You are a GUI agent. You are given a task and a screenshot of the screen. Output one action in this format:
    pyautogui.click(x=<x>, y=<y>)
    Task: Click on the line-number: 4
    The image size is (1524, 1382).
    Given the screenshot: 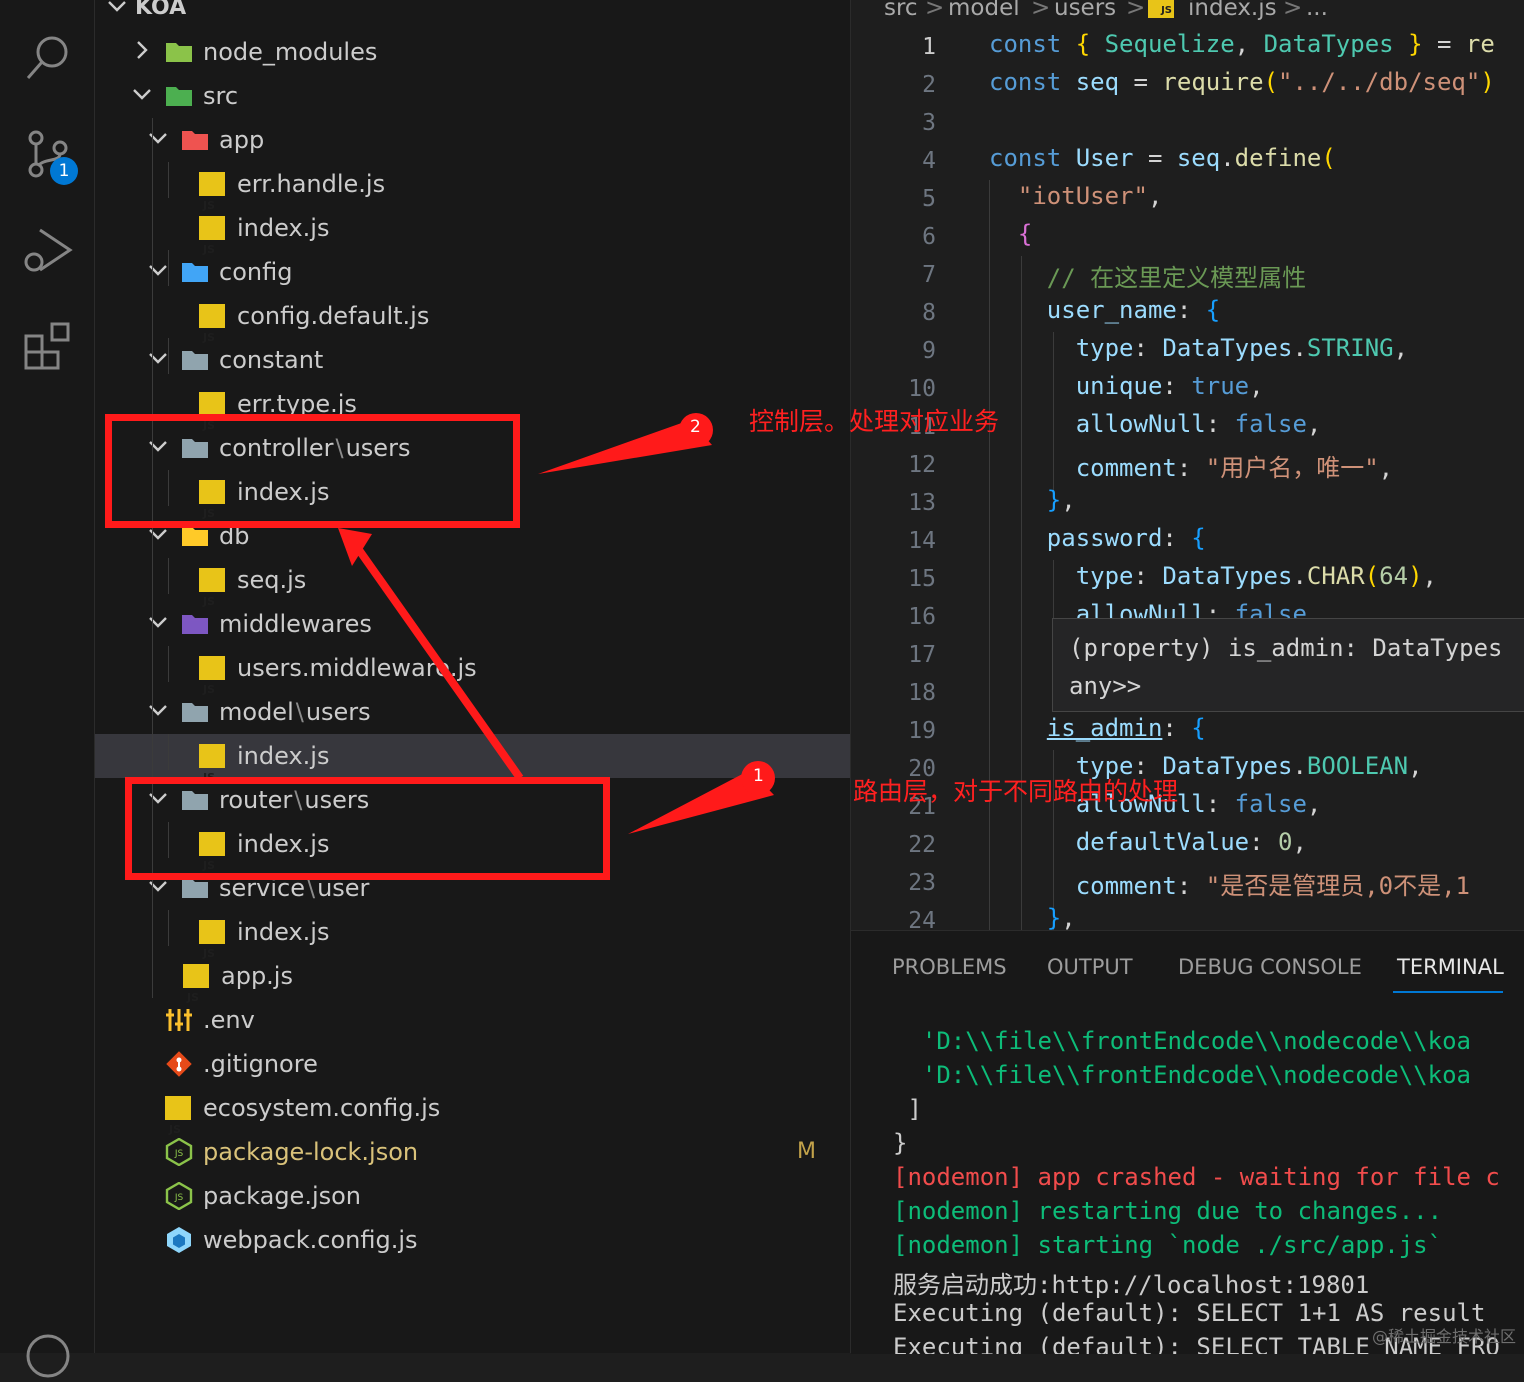 What is the action you would take?
    pyautogui.click(x=929, y=161)
    